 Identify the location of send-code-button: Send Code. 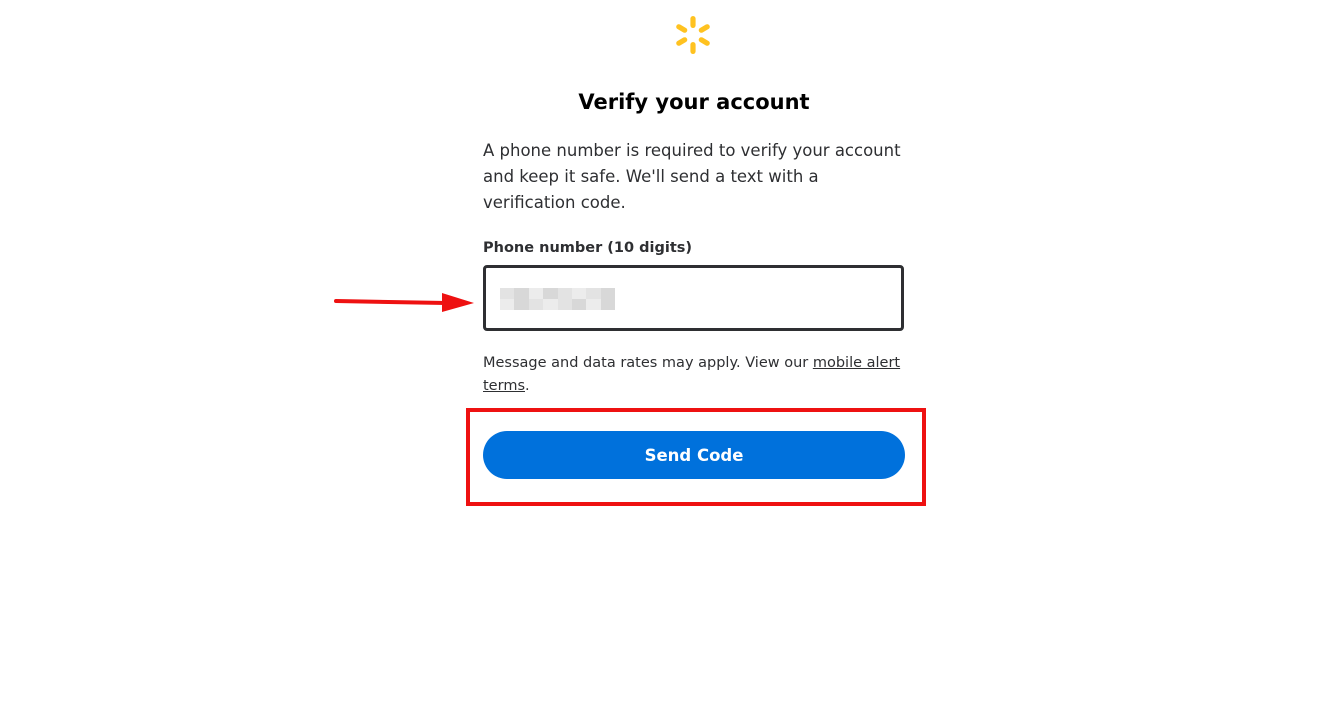
(694, 455).